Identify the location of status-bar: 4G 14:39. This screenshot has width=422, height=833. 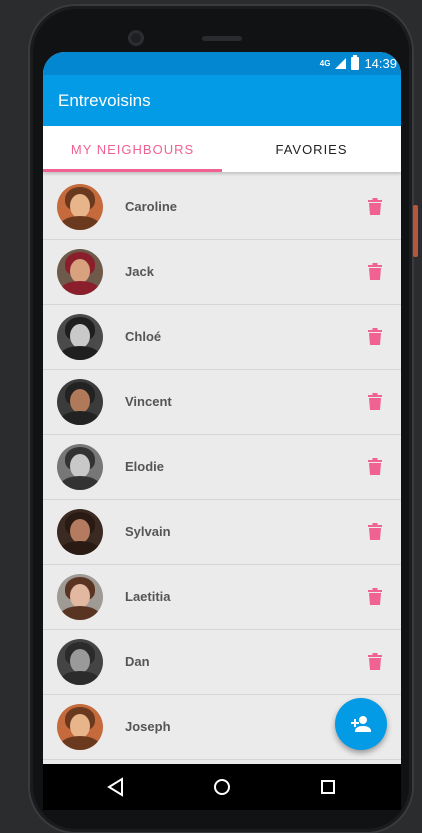
(222, 63).